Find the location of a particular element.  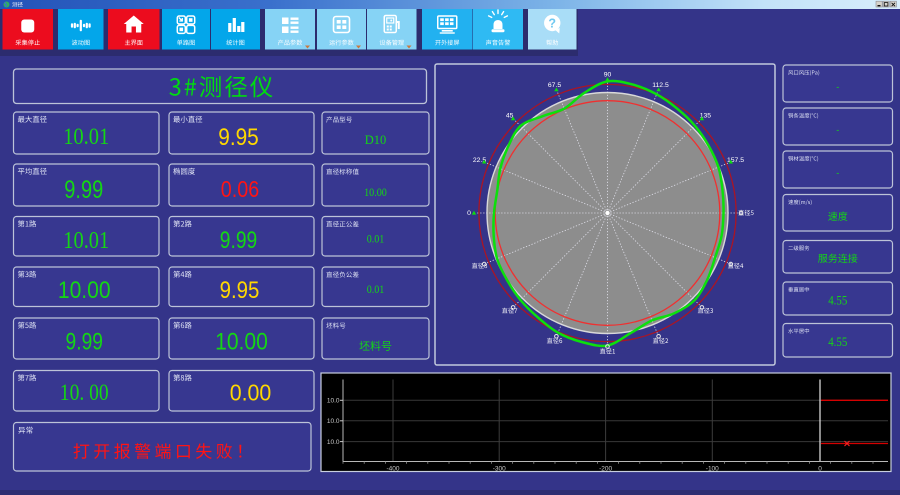

svg-text: 0.06 is located at coordinates (240, 189).